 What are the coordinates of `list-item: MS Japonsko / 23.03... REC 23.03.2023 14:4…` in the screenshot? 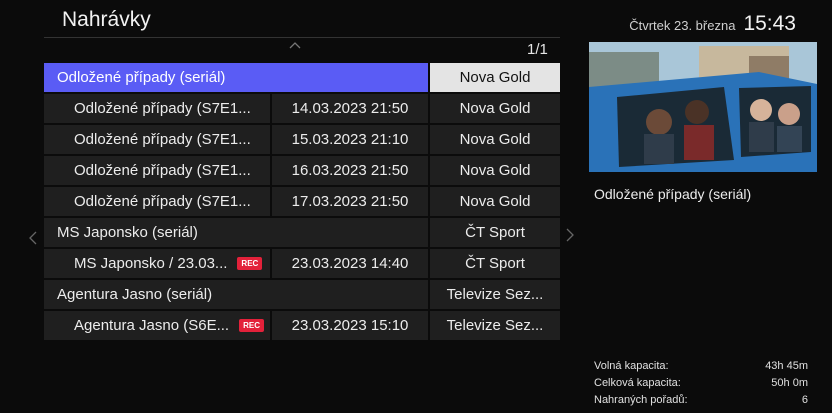 It's located at (302, 263).